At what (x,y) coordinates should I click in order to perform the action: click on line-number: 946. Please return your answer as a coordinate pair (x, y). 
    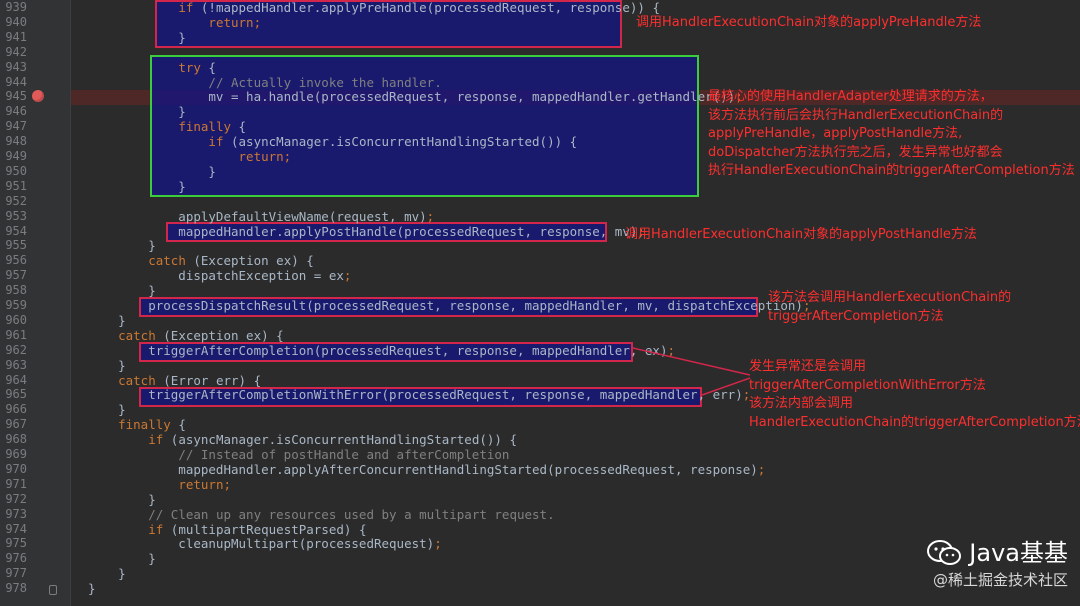
    Looking at the image, I should click on (16, 111).